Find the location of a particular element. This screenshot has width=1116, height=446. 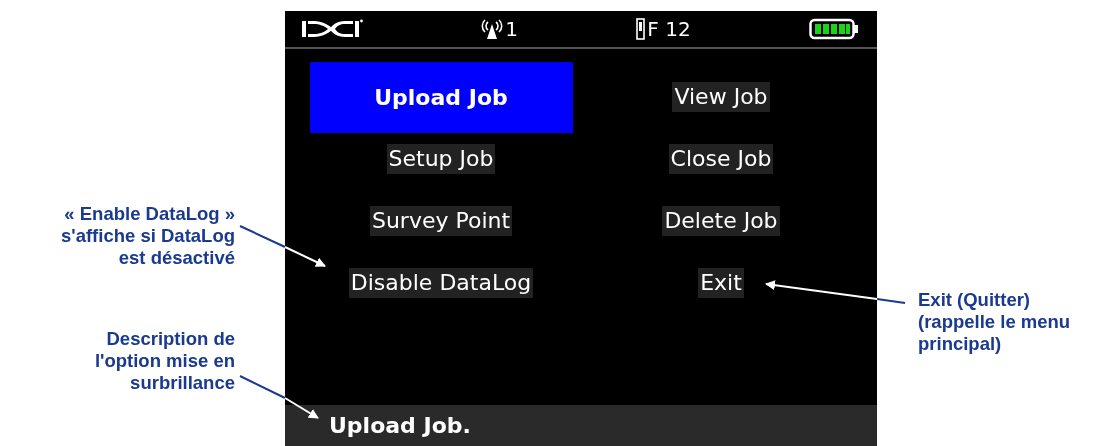

callout-text: Description de l'option mise en surbrillance is located at coordinates (164, 361).